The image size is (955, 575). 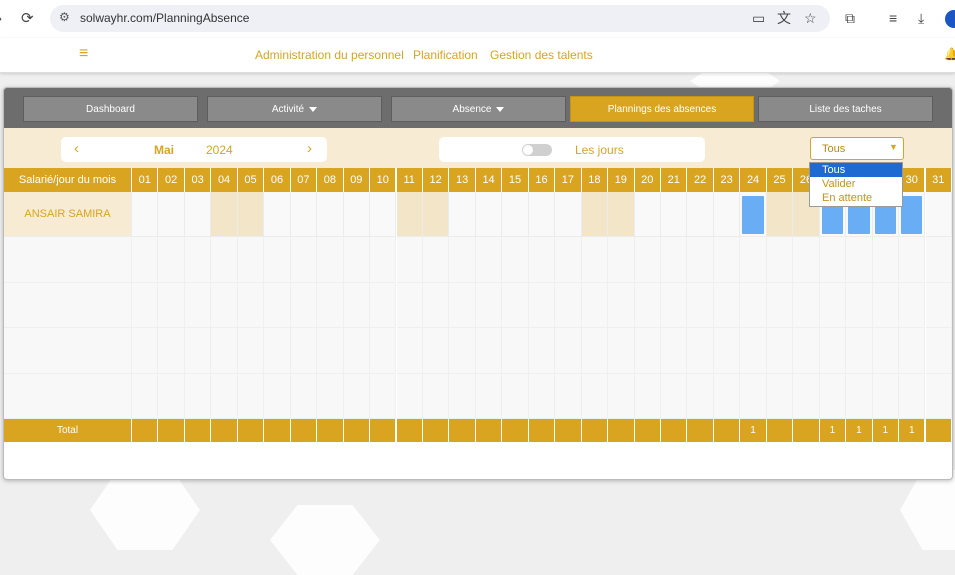 What do you see at coordinates (528, 150) in the screenshot?
I see `toggle-knob` at bounding box center [528, 150].